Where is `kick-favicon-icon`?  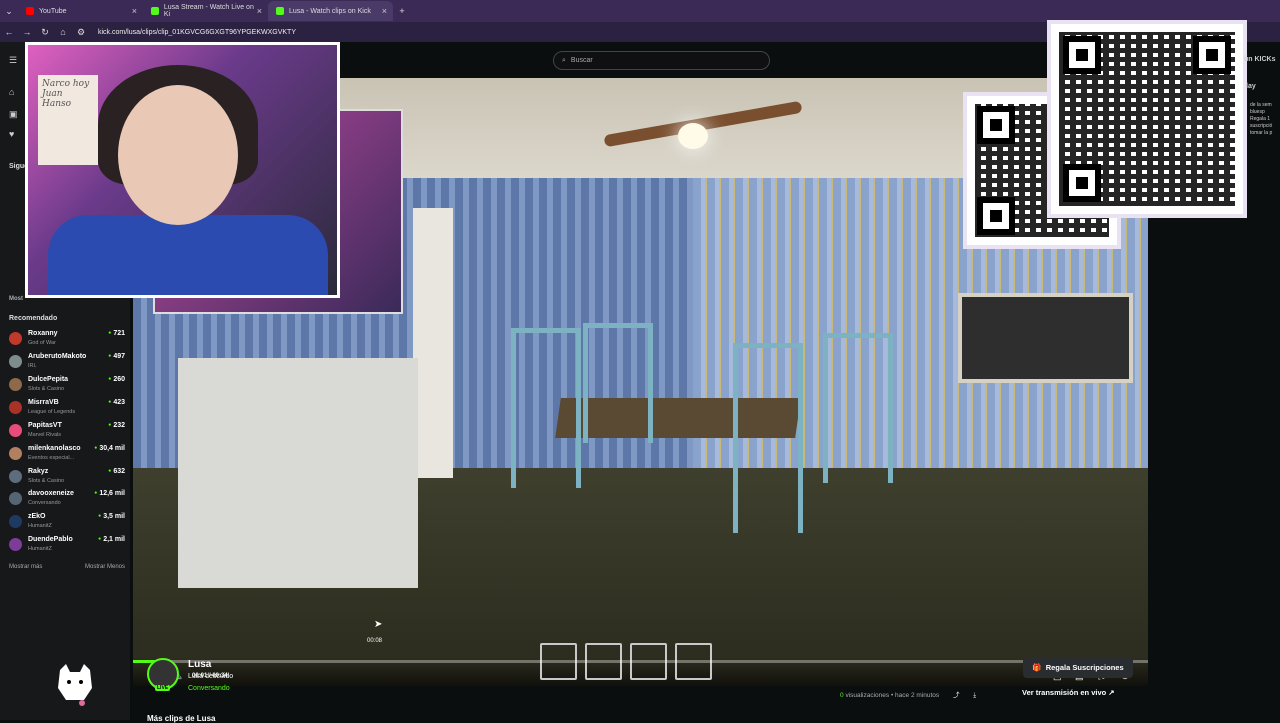 kick-favicon-icon is located at coordinates (280, 11).